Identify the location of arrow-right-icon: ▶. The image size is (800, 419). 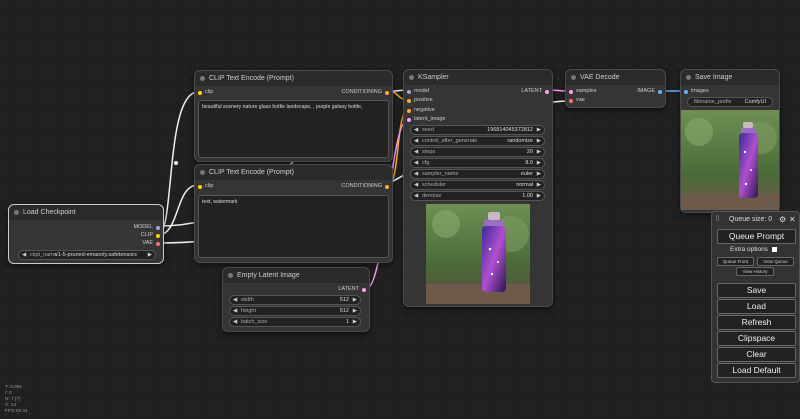
(150, 255).